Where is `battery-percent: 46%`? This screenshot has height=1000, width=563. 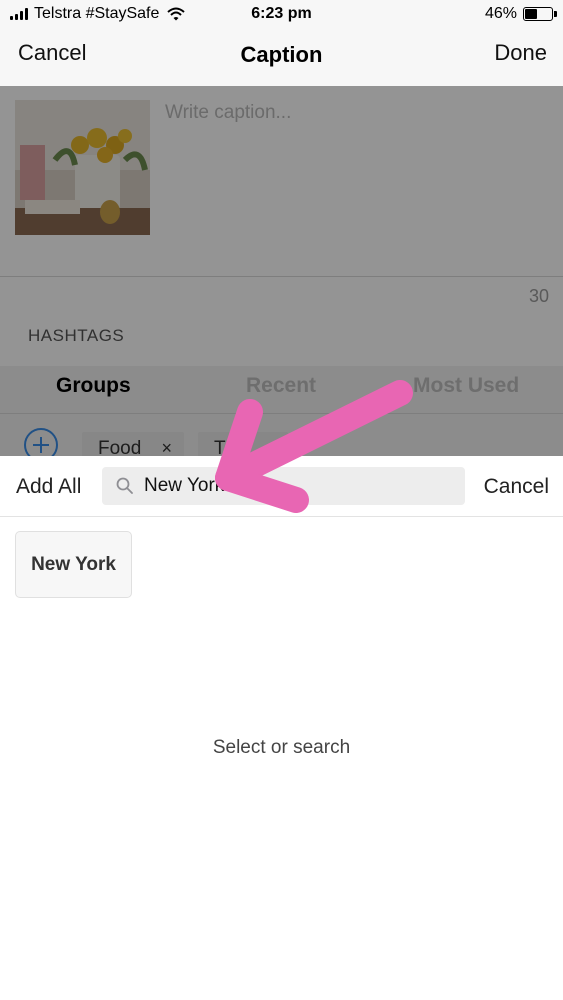
battery-percent: 46% is located at coordinates (500, 13).